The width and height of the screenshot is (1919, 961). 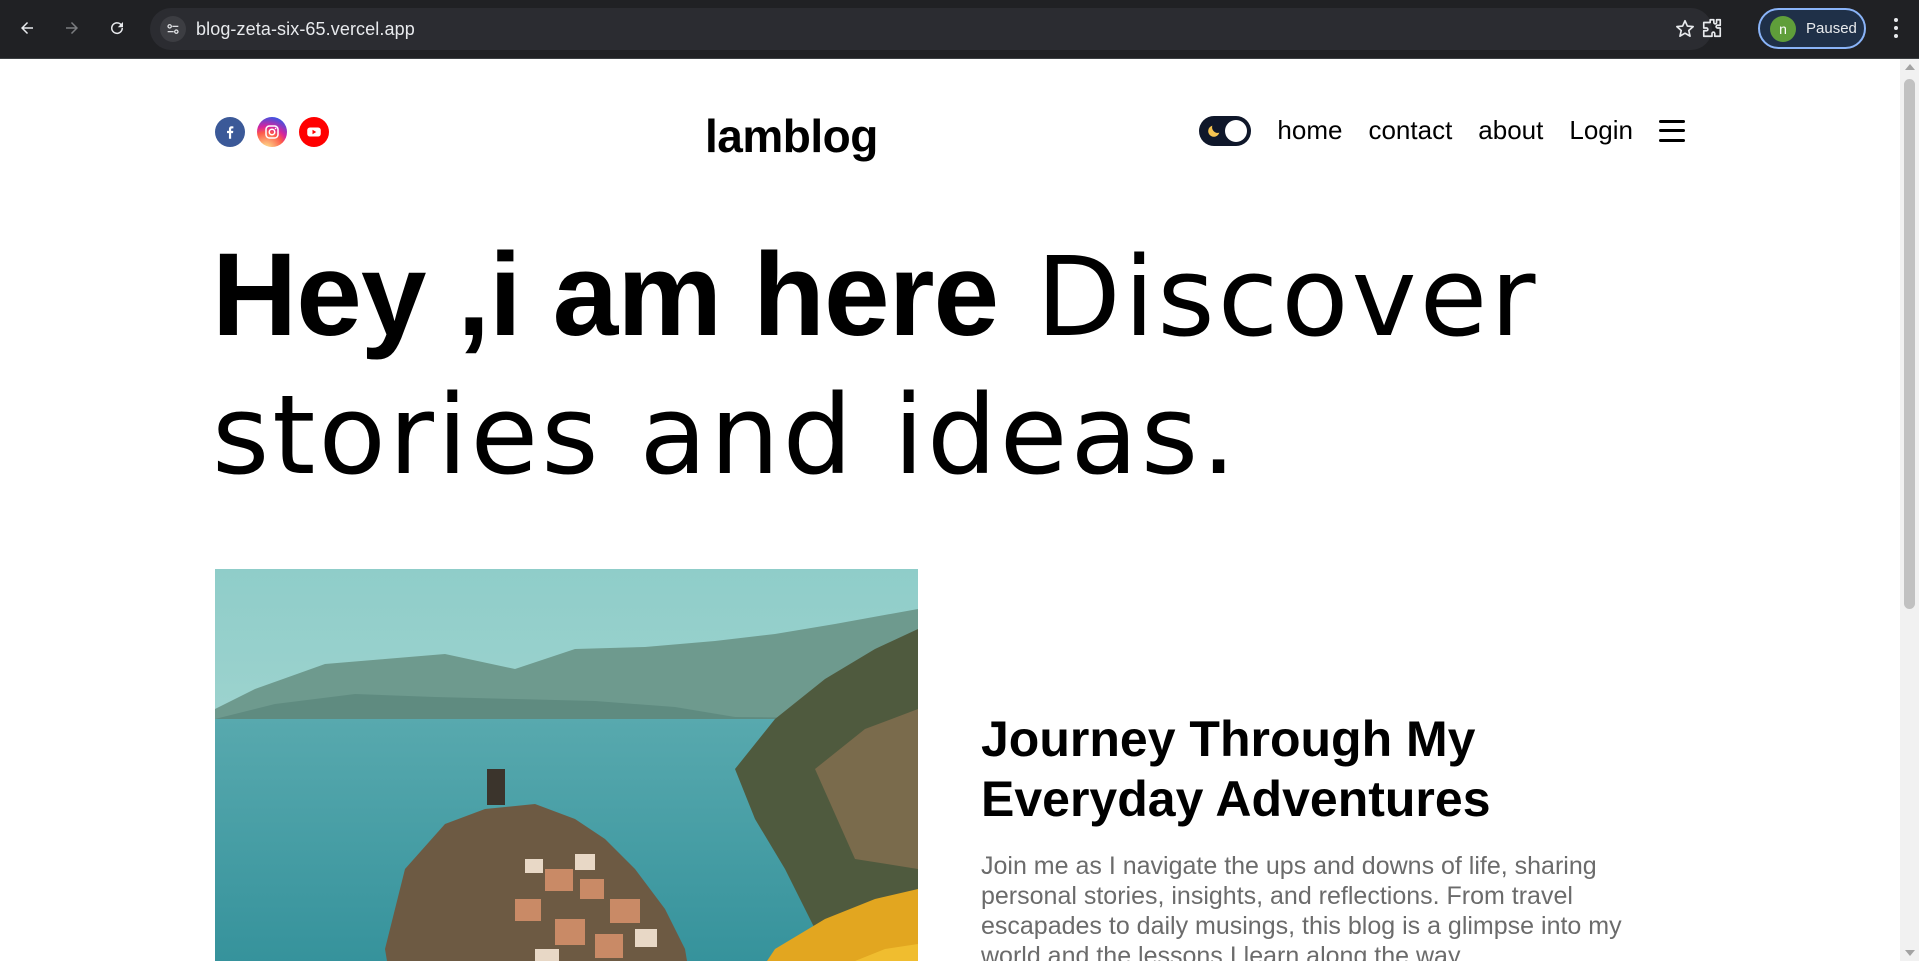 I want to click on reload-icon, so click(x=117, y=28).